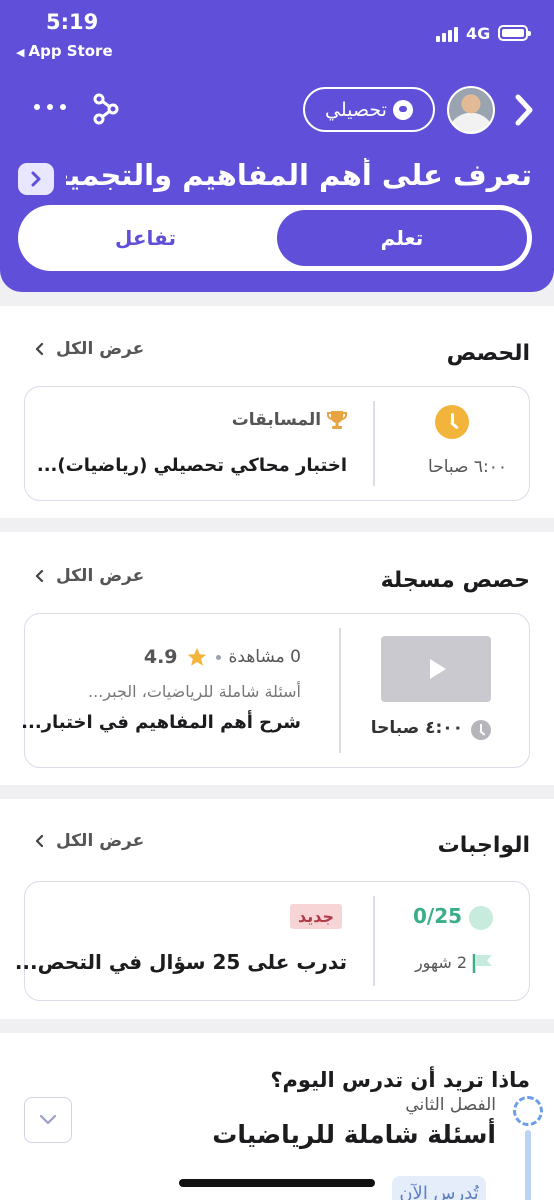 The height and width of the screenshot is (1200, 554). What do you see at coordinates (275, 238) in the screenshot?
I see `tab-switcher: تفاعل تعلم` at bounding box center [275, 238].